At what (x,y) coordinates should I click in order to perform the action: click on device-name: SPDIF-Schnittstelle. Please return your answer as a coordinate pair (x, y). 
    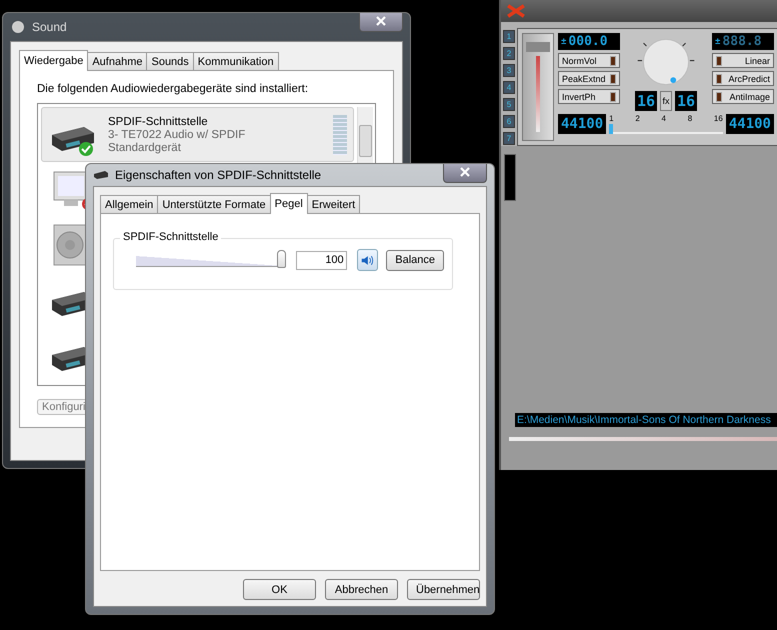
    Looking at the image, I should click on (158, 122).